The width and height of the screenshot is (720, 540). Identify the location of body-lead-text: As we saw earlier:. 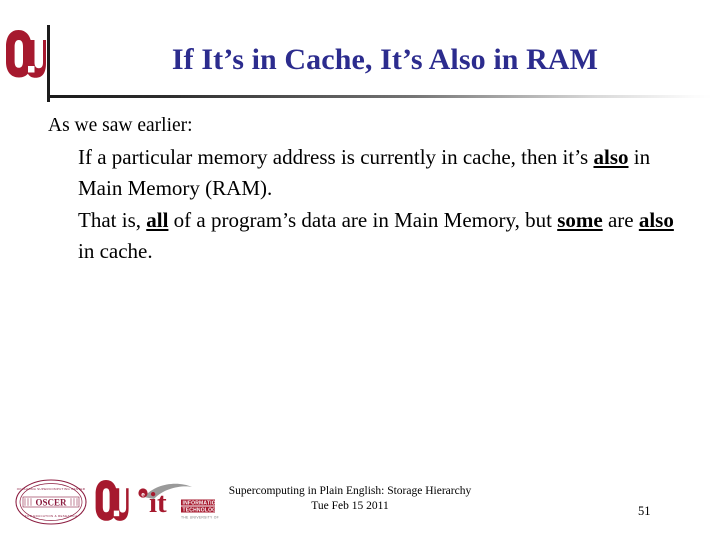
(120, 125).